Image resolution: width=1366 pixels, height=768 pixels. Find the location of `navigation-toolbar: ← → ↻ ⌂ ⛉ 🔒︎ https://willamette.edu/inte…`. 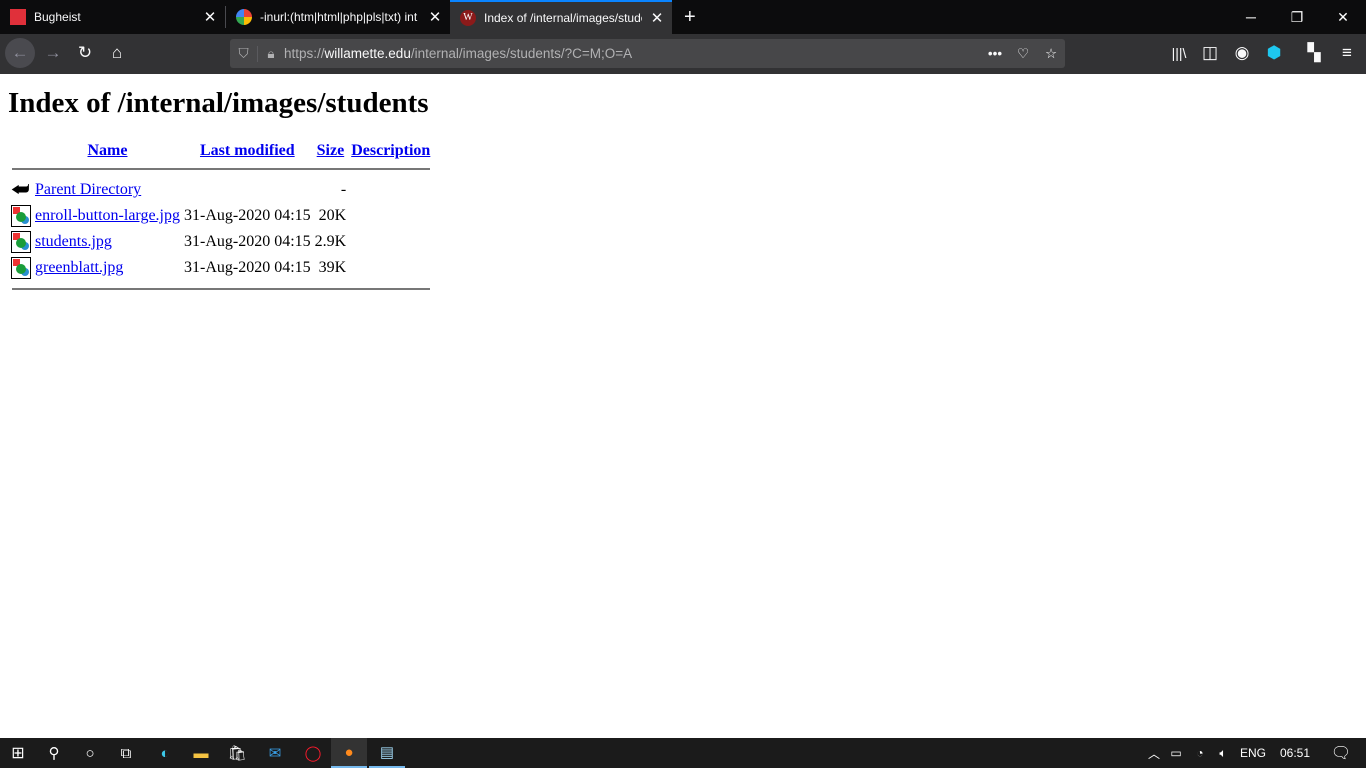

navigation-toolbar: ← → ↻ ⌂ ⛉ 🔒︎ https://willamette.edu/inte… is located at coordinates (683, 54).